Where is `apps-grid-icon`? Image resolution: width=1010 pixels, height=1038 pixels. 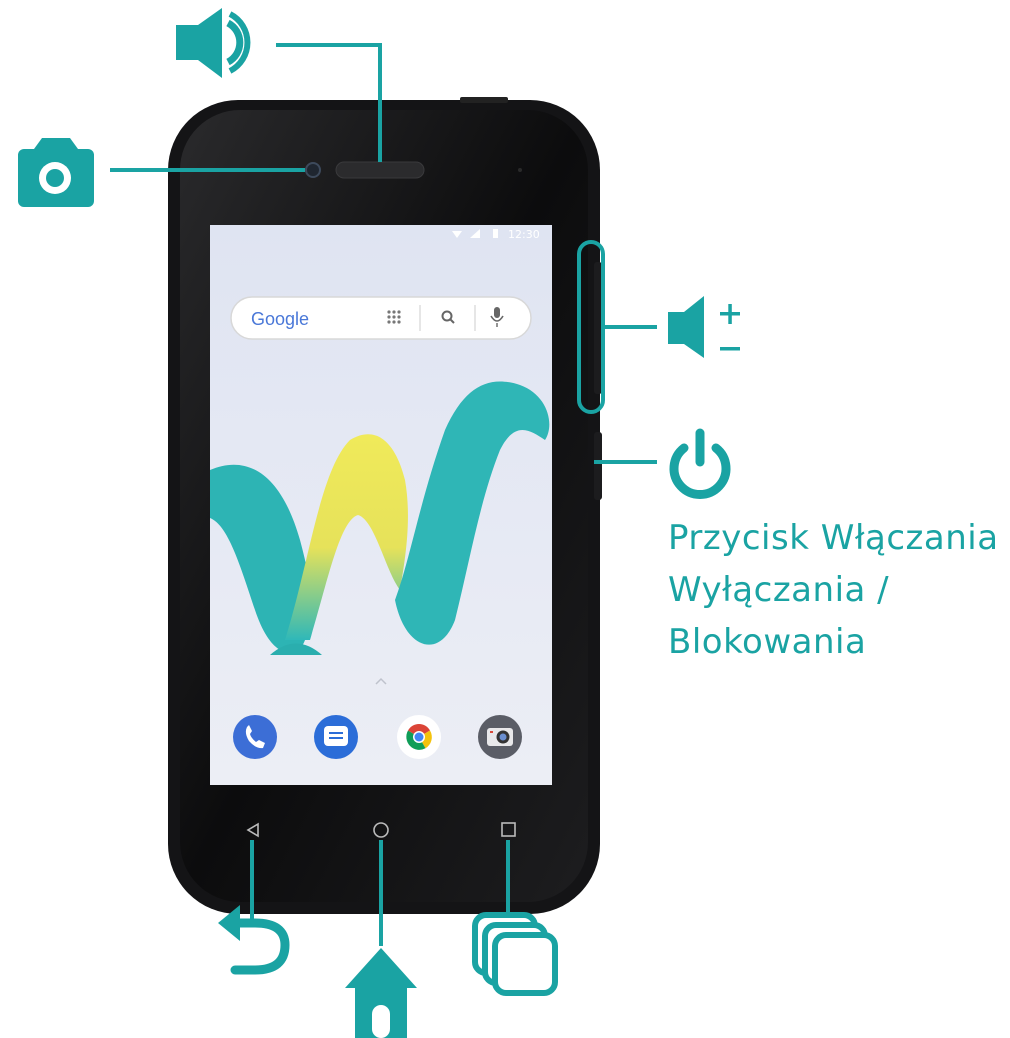 apps-grid-icon is located at coordinates (394, 317).